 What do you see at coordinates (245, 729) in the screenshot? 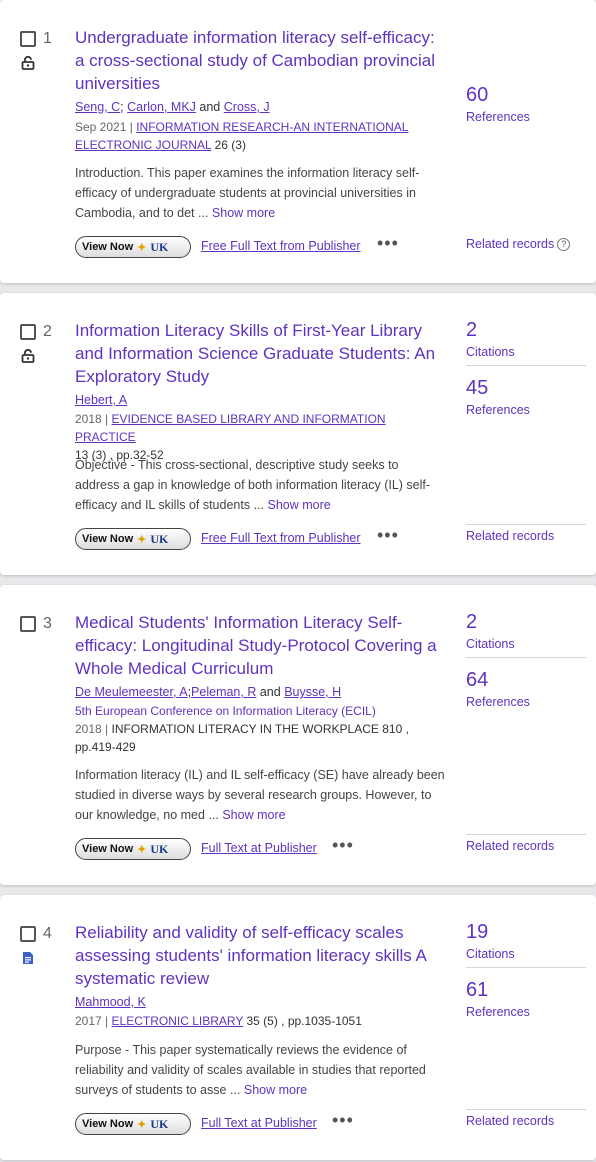
I see `source-title: INFORMATION LITERACY IN THE WORKPLACE` at bounding box center [245, 729].